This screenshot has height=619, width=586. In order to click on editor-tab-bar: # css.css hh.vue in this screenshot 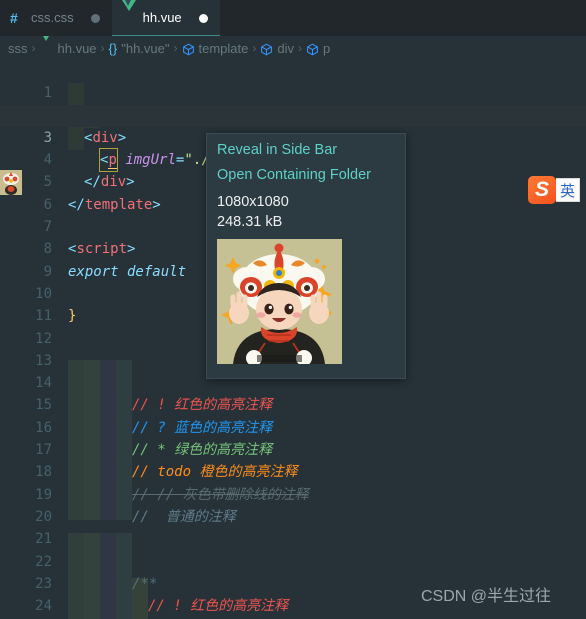, I will do `click(293, 18)`.